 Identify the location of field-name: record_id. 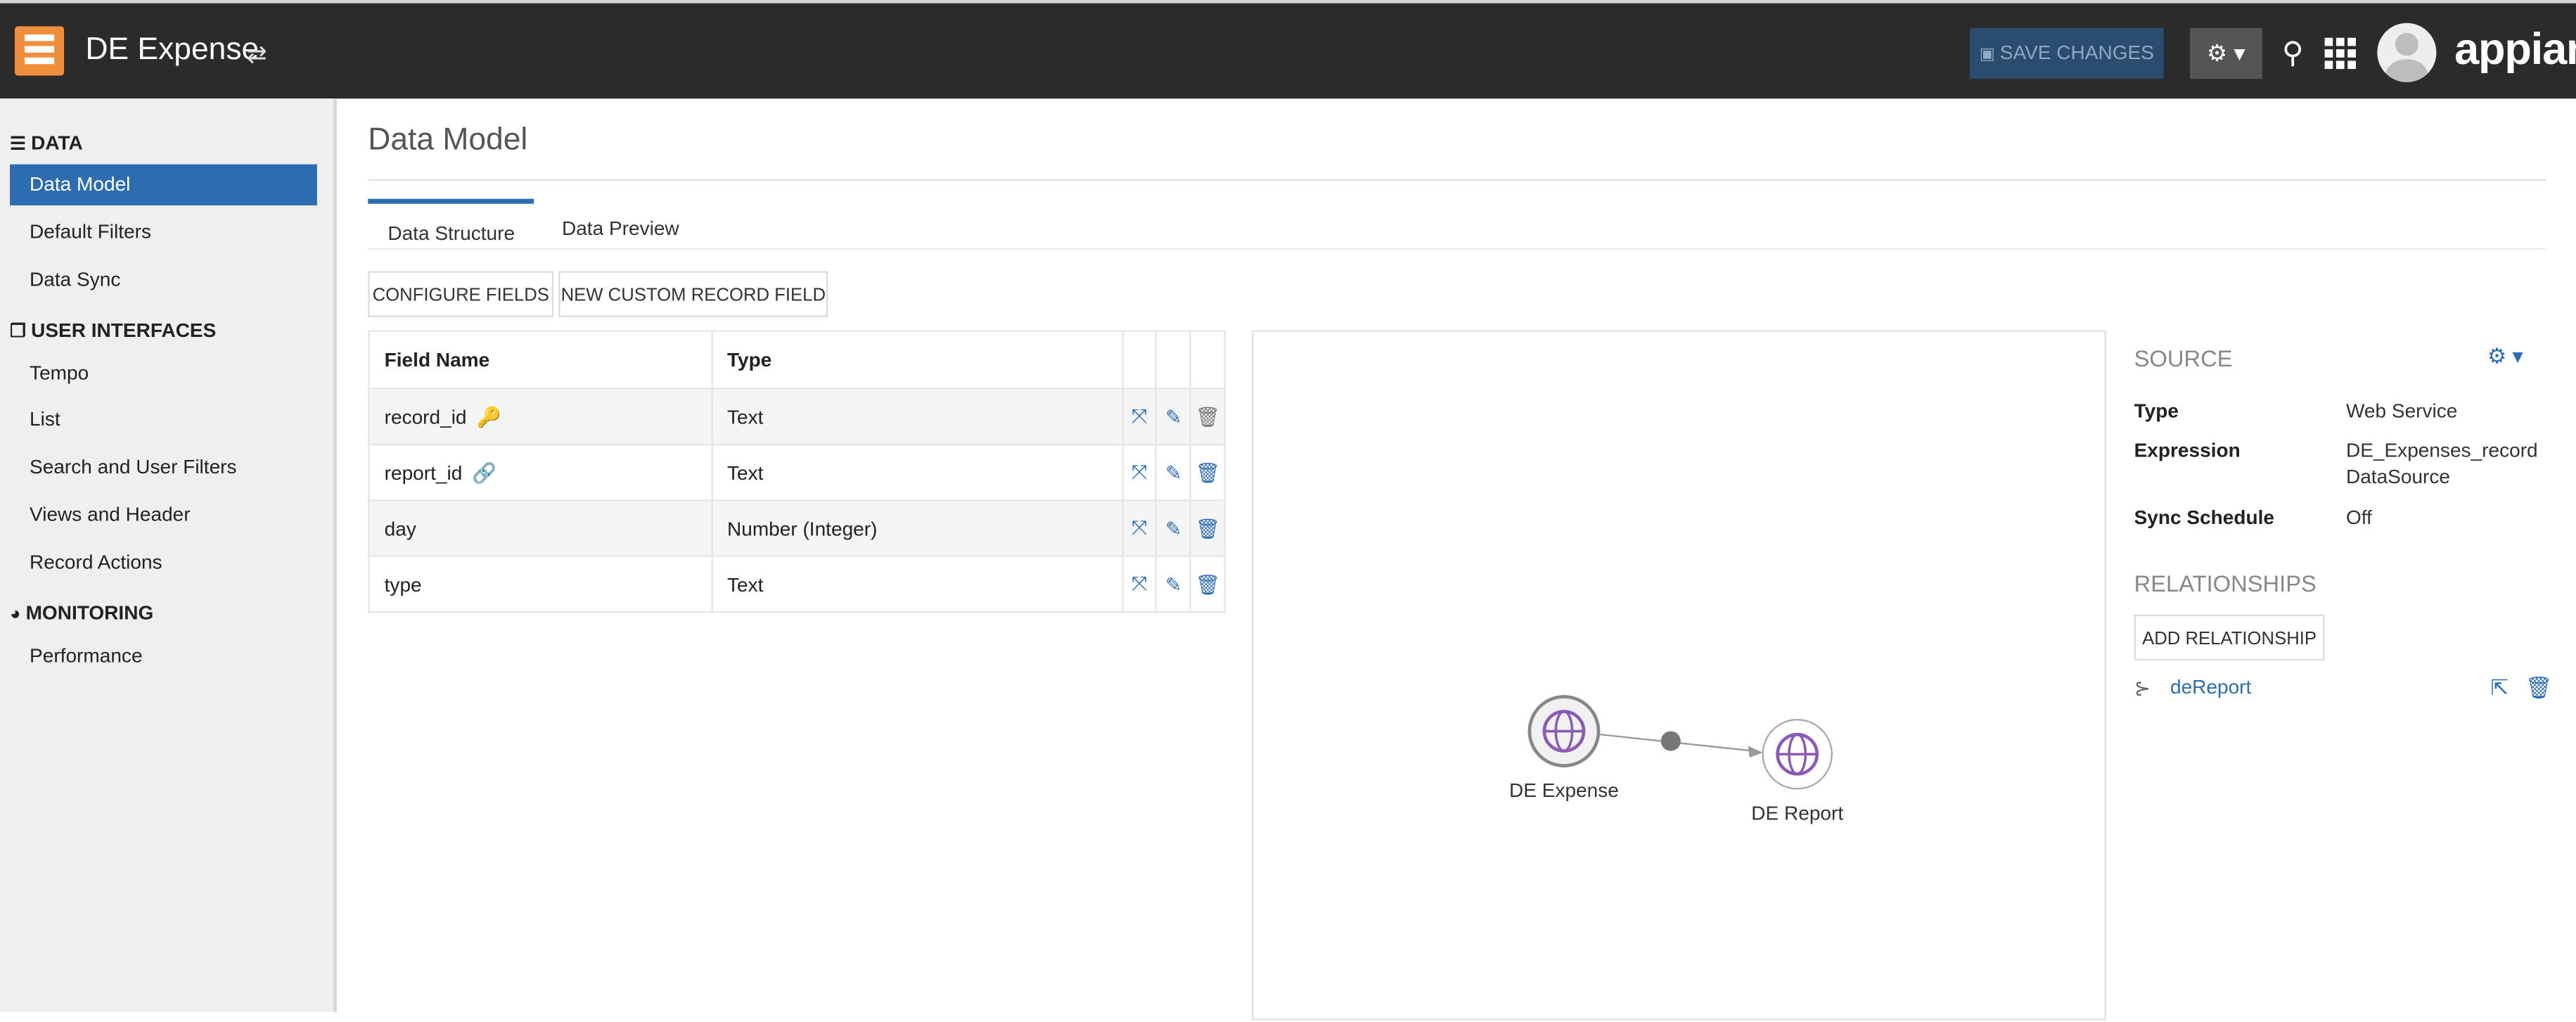
(425, 416).